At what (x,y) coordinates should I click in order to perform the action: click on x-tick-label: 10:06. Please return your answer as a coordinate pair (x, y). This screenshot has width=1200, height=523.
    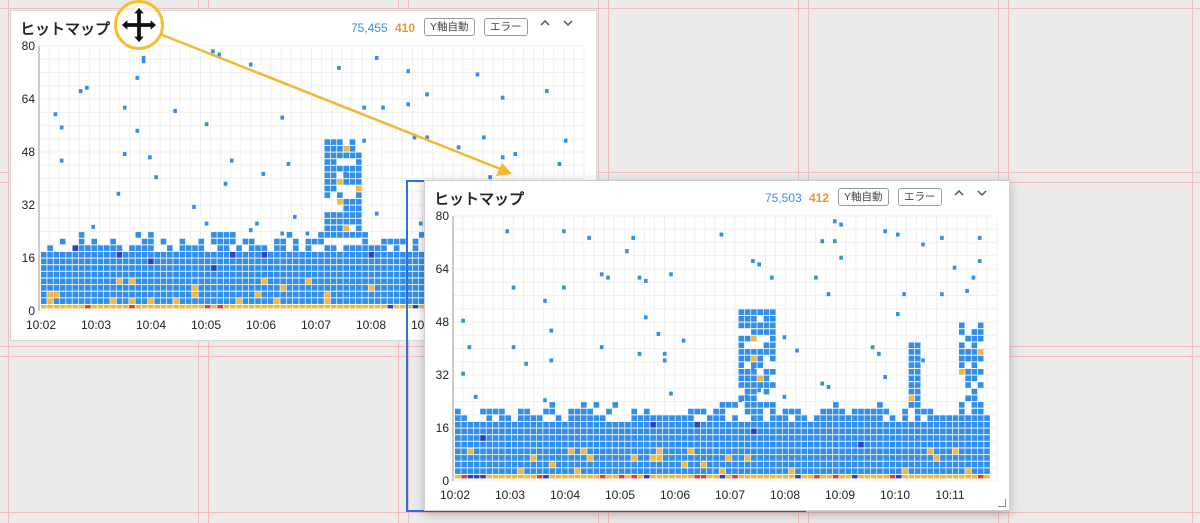
    Looking at the image, I should click on (675, 495).